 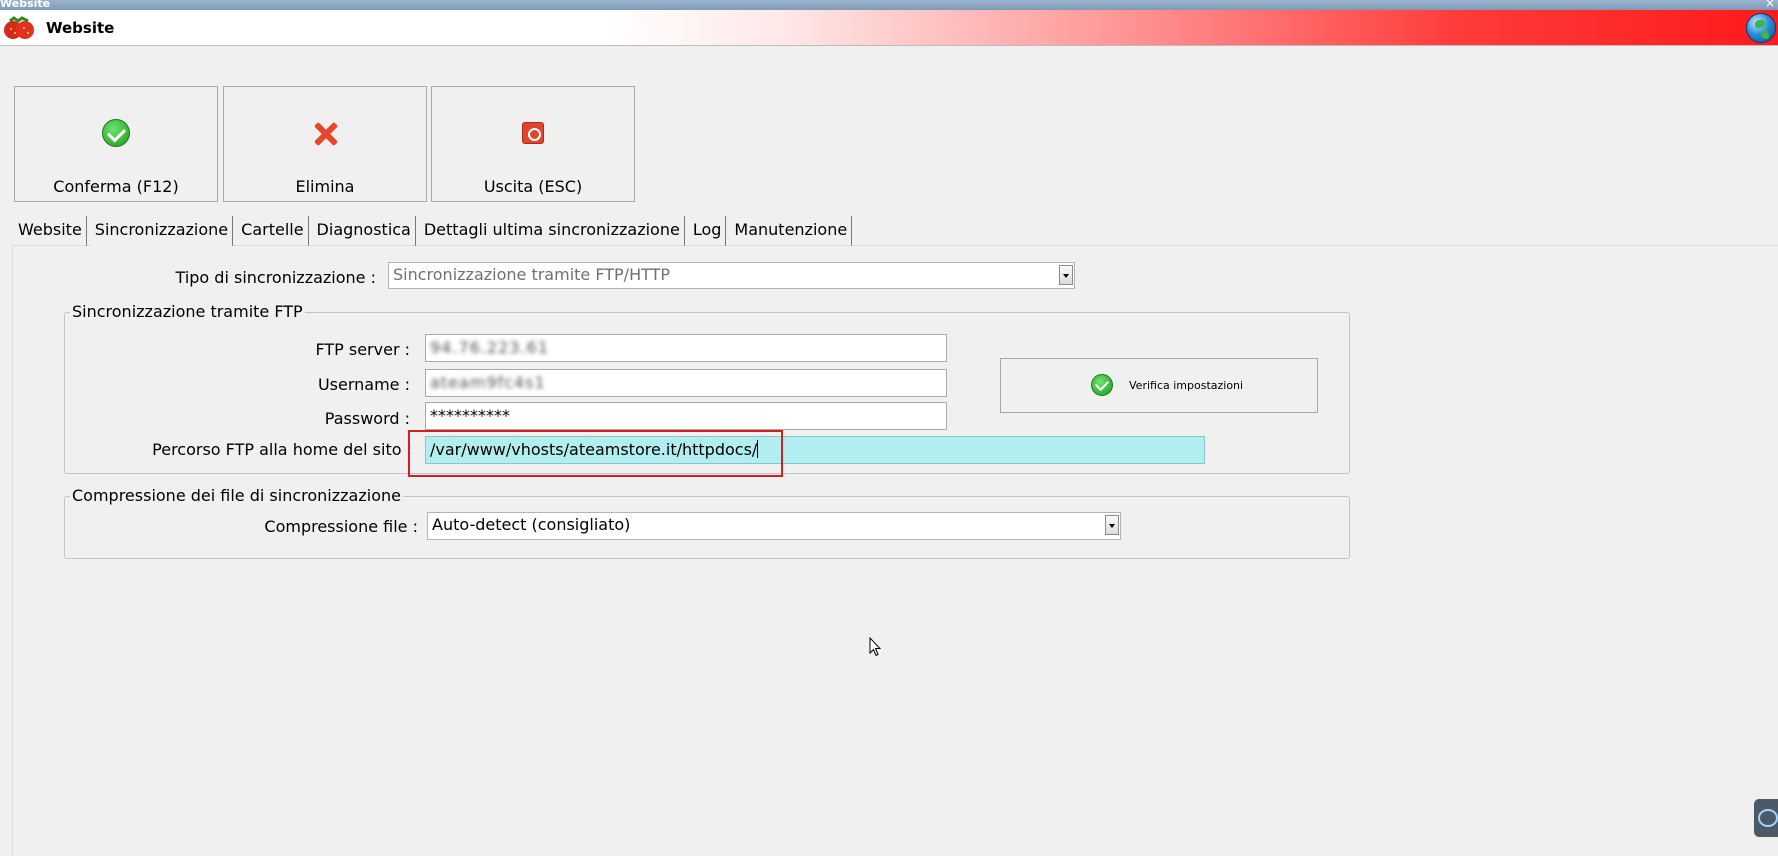 What do you see at coordinates (325, 186) in the screenshot?
I see `delete-button-label: Elimina` at bounding box center [325, 186].